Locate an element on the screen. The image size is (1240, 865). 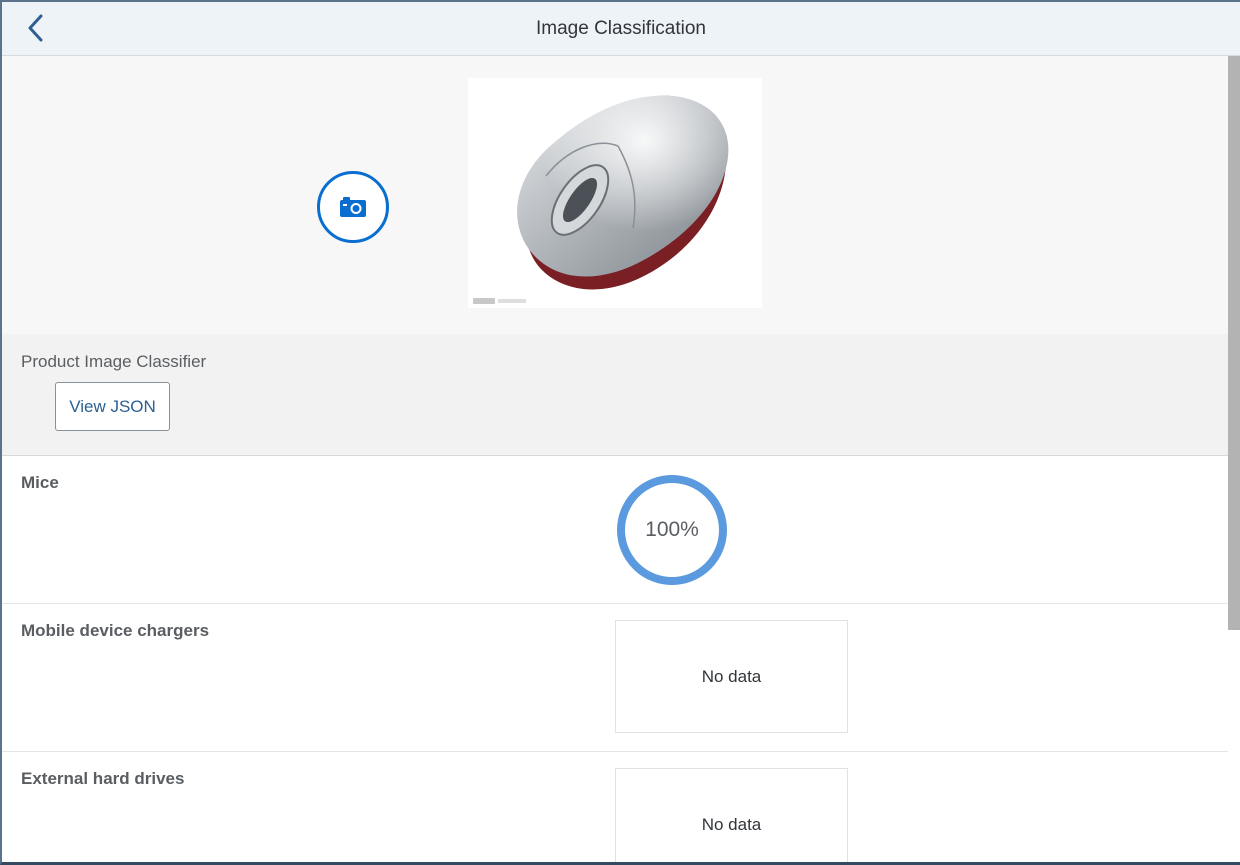
chevron-left-icon is located at coordinates (35, 28).